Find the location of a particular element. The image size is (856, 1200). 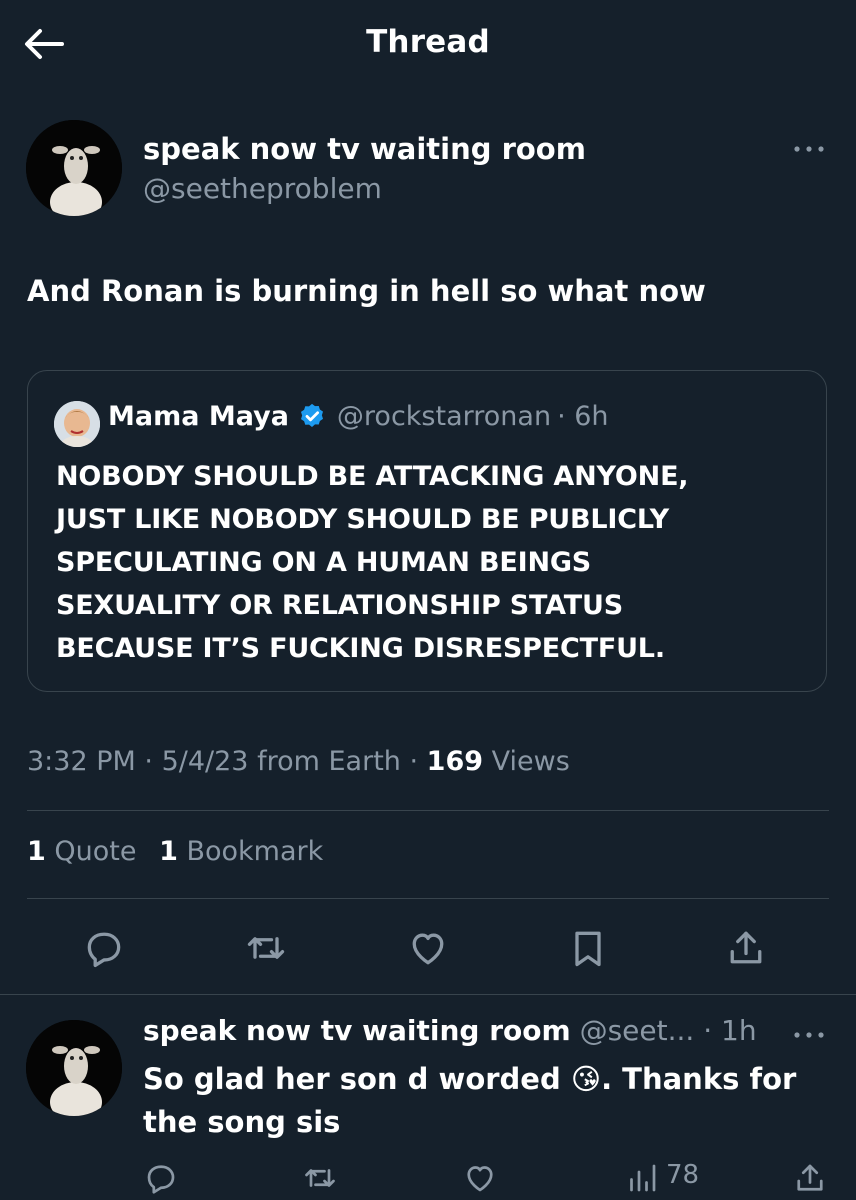

reply-header: speak now tv waiting room @seet... · 1h is located at coordinates (450, 1030).